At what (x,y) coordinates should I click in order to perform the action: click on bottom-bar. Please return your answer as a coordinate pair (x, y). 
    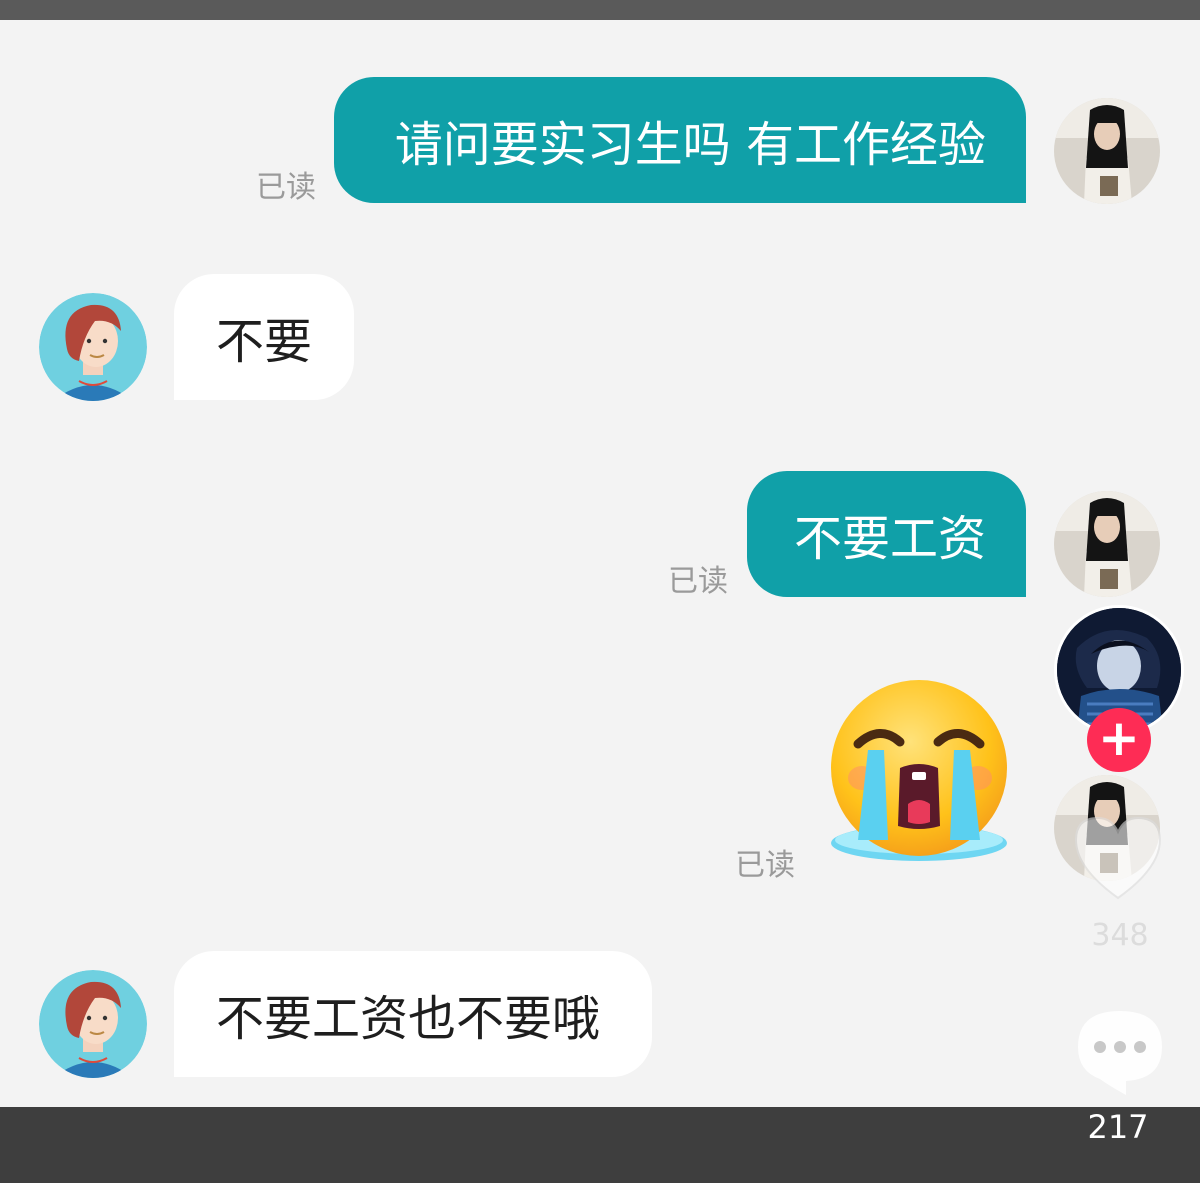
    Looking at the image, I should click on (600, 1145).